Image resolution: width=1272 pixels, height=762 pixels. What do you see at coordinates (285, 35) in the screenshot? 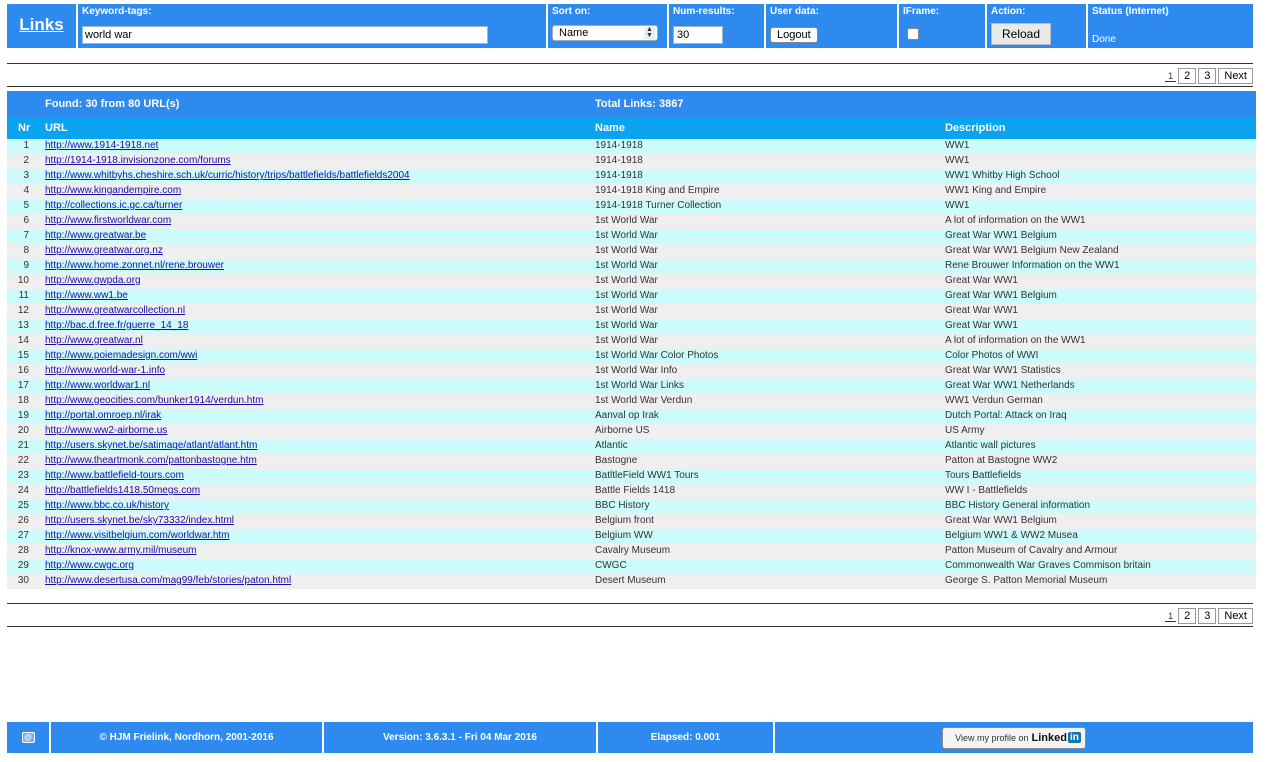
I see `keyword-input` at bounding box center [285, 35].